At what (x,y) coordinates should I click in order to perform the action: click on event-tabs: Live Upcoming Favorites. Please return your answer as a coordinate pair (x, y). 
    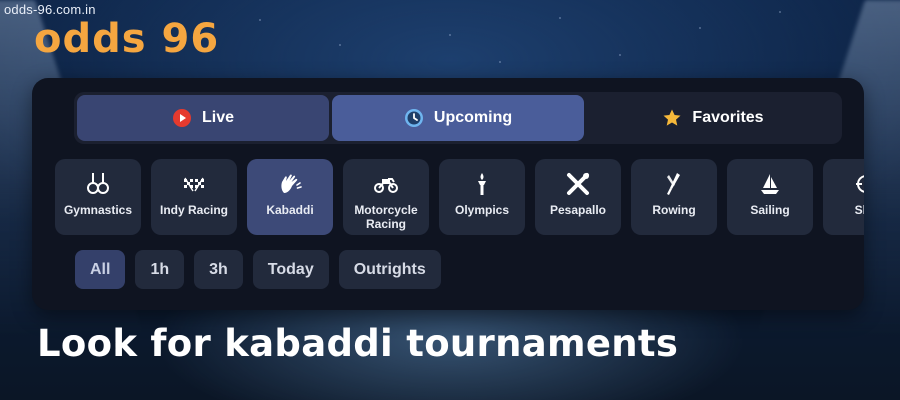
    Looking at the image, I should click on (458, 118).